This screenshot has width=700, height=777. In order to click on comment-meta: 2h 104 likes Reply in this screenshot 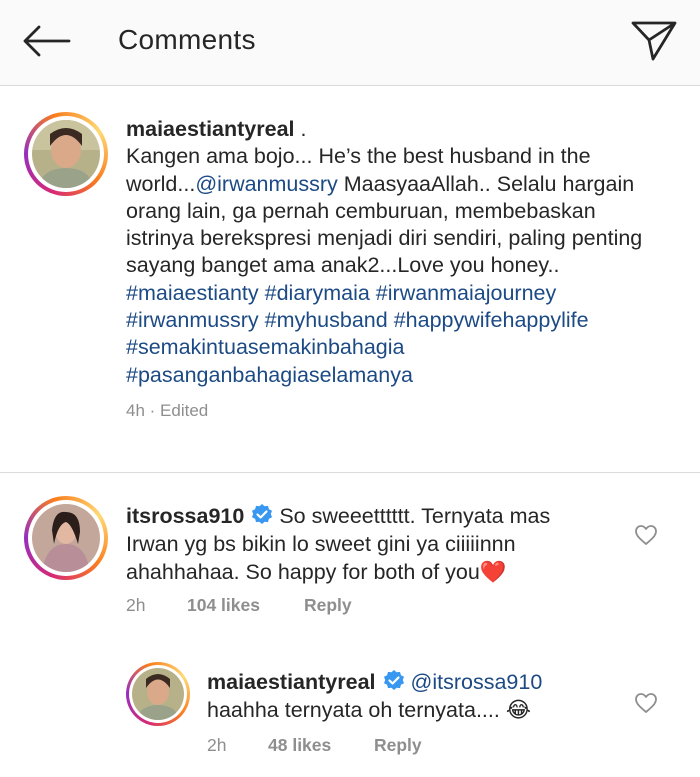, I will do `click(239, 605)`.